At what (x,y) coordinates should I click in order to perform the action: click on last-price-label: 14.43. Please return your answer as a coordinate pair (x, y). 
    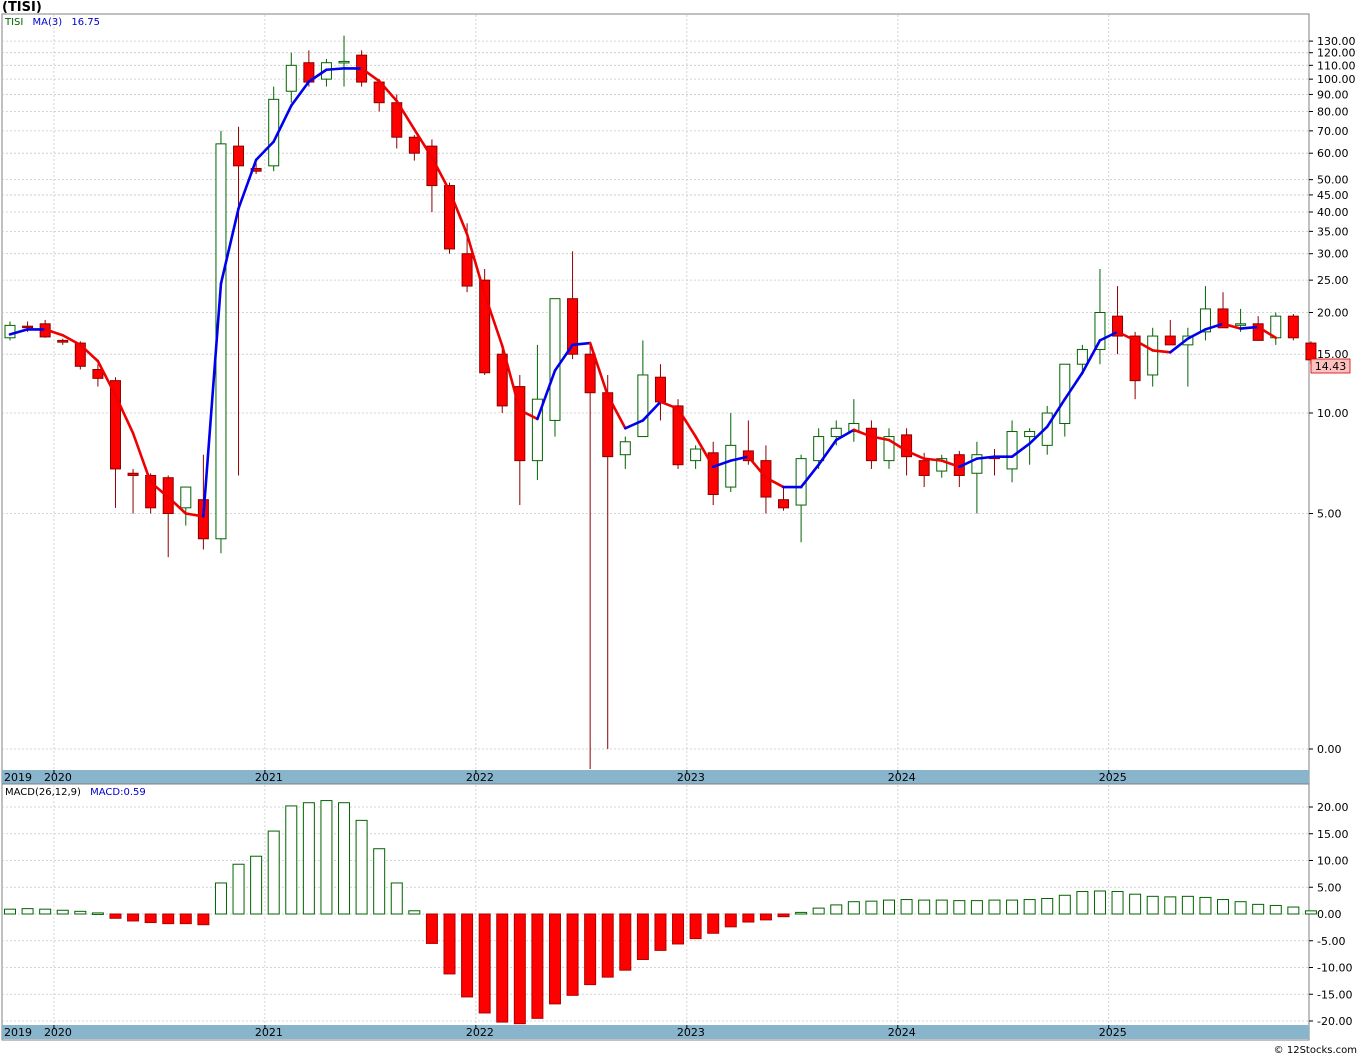
    Looking at the image, I should click on (1331, 366).